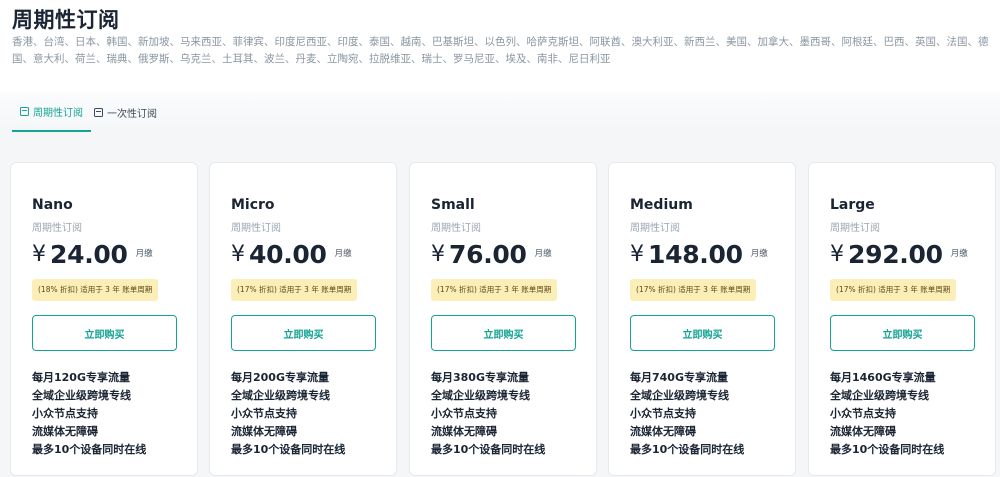  What do you see at coordinates (89, 254) in the screenshot?
I see `price-amount: 24.00` at bounding box center [89, 254].